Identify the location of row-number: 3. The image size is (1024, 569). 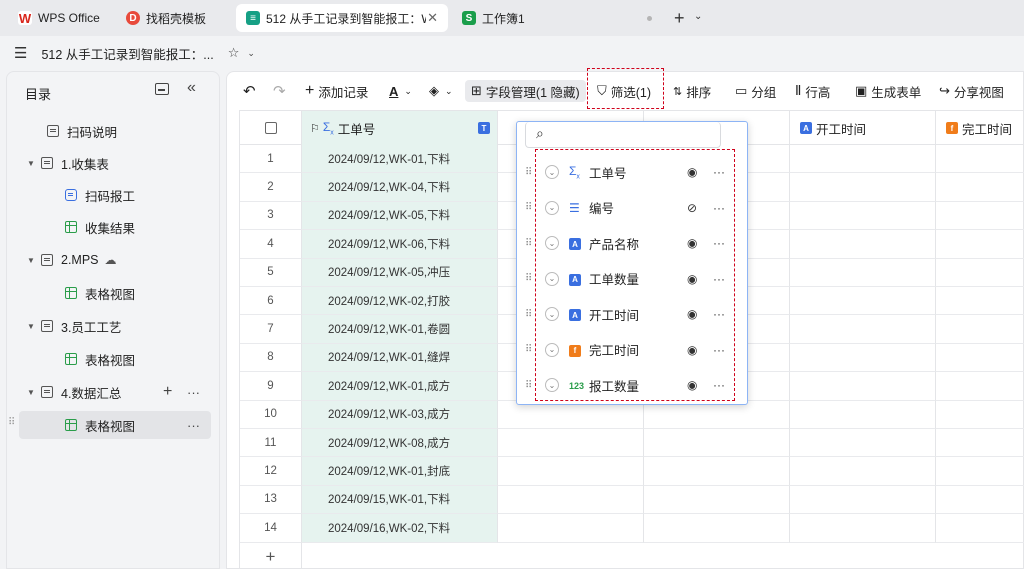
(271, 216).